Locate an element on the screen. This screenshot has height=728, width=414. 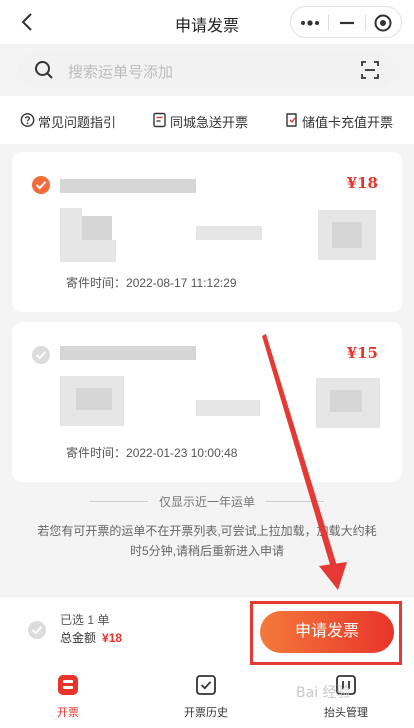
tab-invoice: 开票 is located at coordinates (68, 699).